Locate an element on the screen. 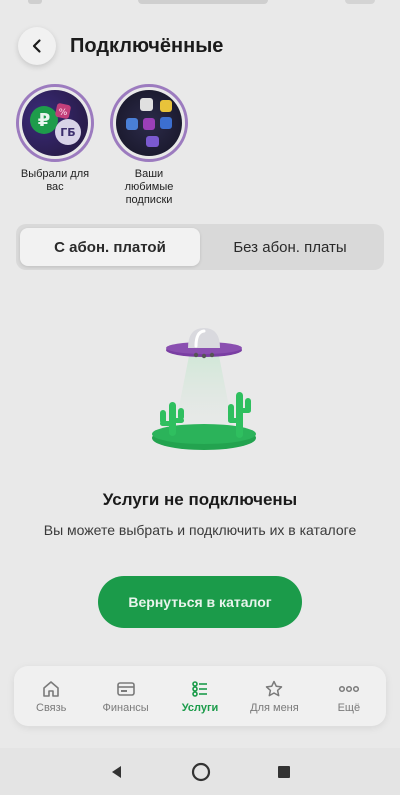  nav-item-for-me: Для меня is located at coordinates (274, 696).